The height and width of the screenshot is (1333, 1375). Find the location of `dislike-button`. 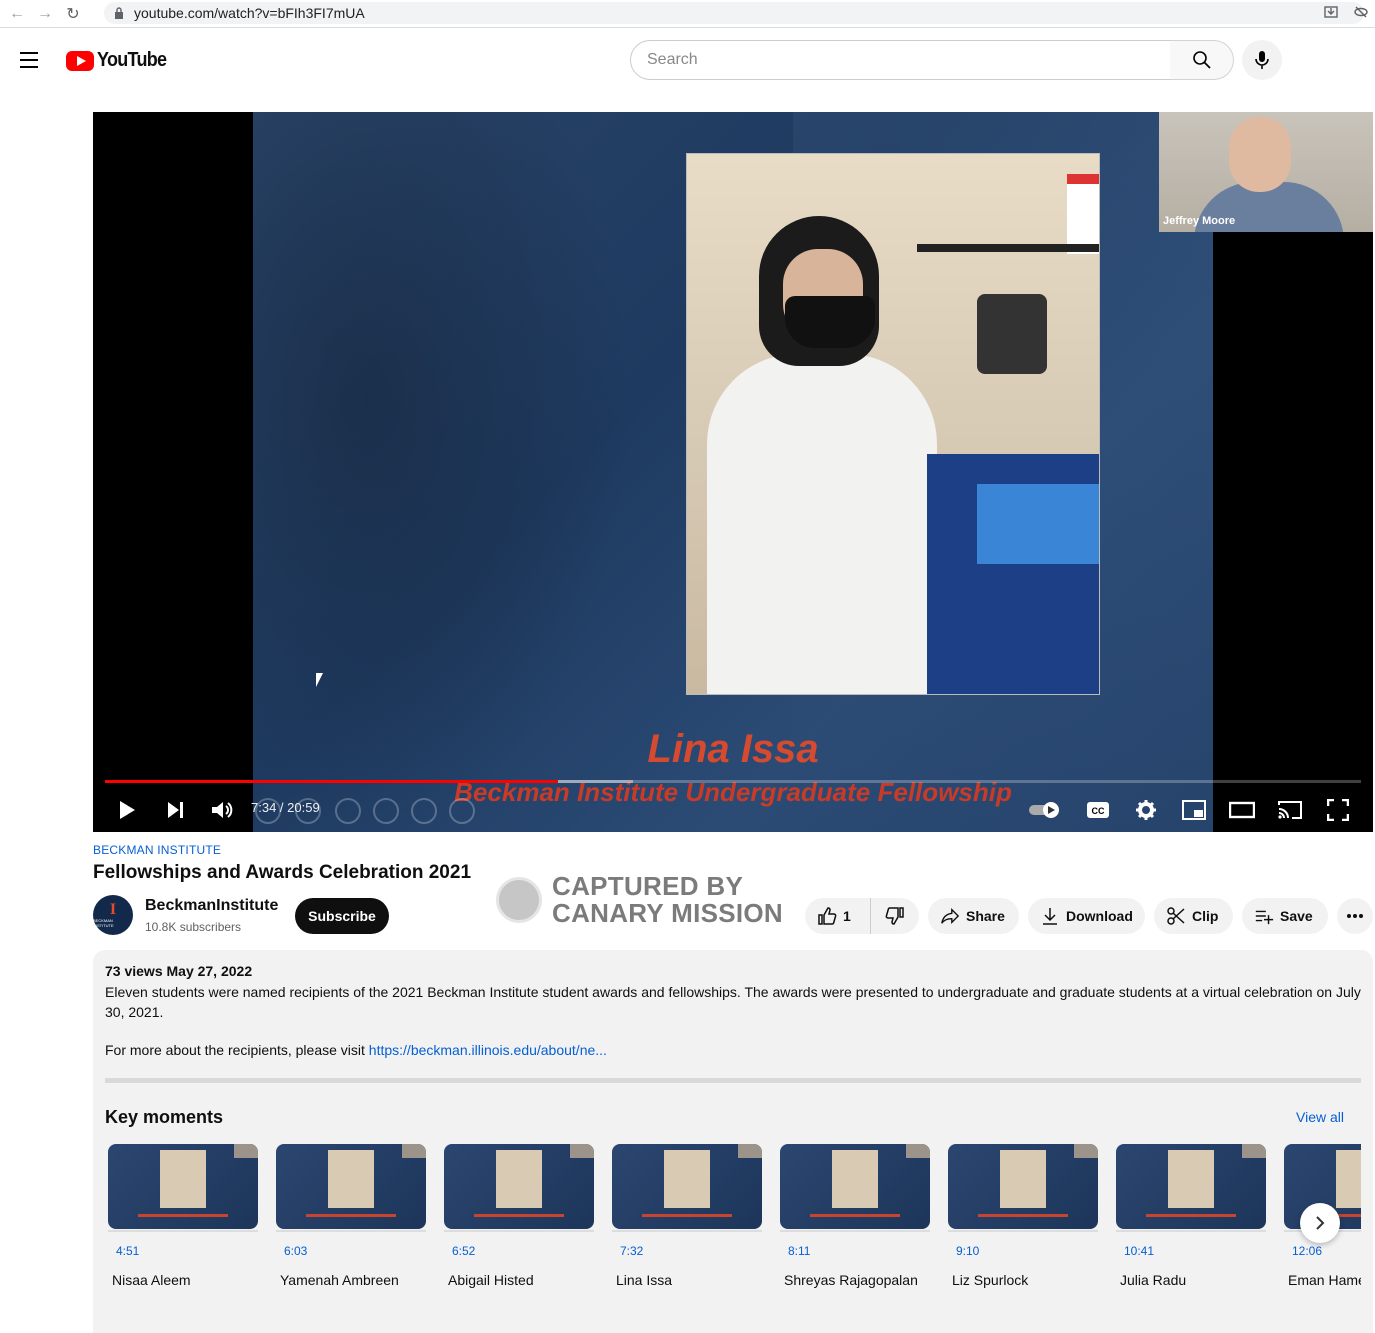

dislike-button is located at coordinates (895, 916).